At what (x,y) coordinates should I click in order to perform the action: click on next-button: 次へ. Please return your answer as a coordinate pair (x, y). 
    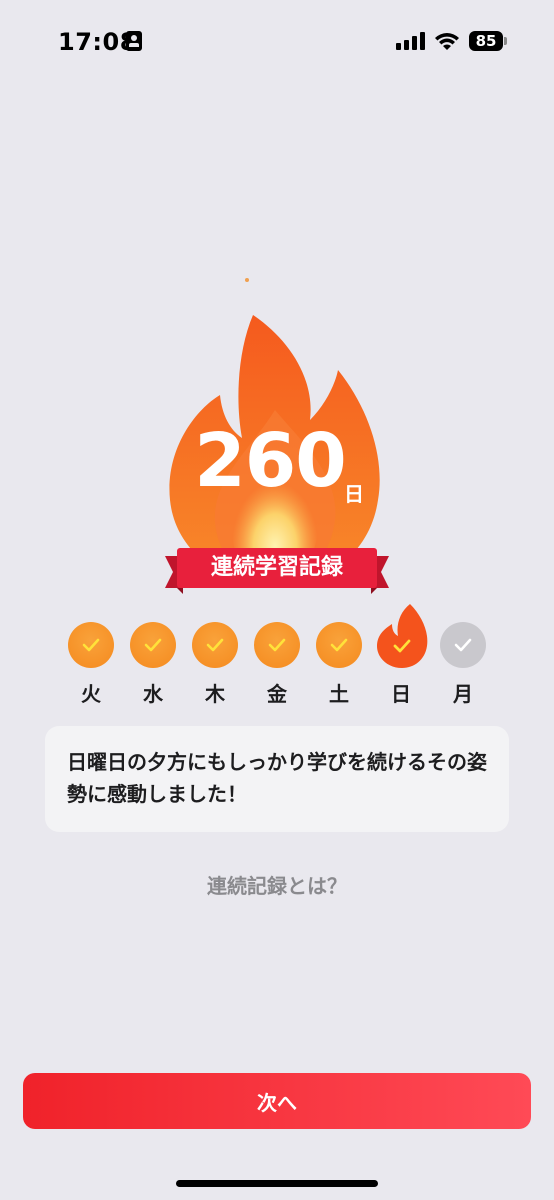
    Looking at the image, I should click on (277, 1101).